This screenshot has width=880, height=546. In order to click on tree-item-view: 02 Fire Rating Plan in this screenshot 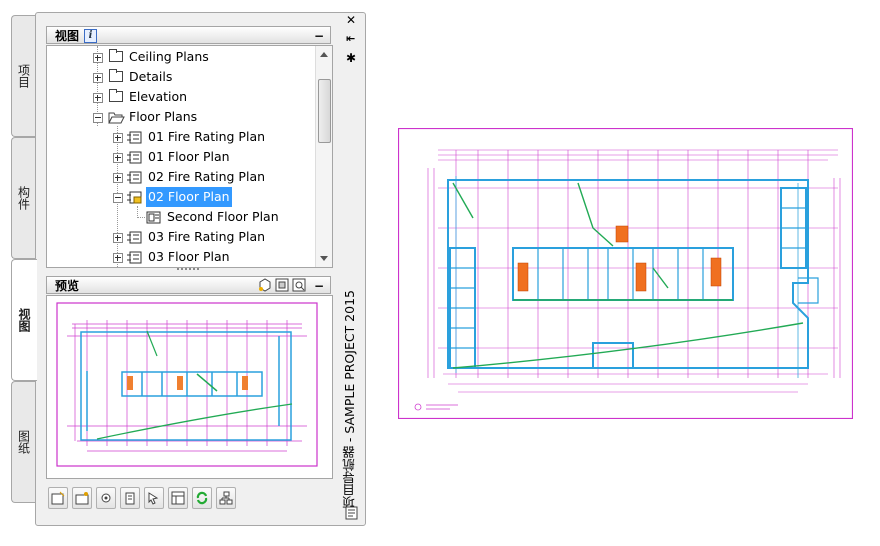, I will do `click(179, 177)`.